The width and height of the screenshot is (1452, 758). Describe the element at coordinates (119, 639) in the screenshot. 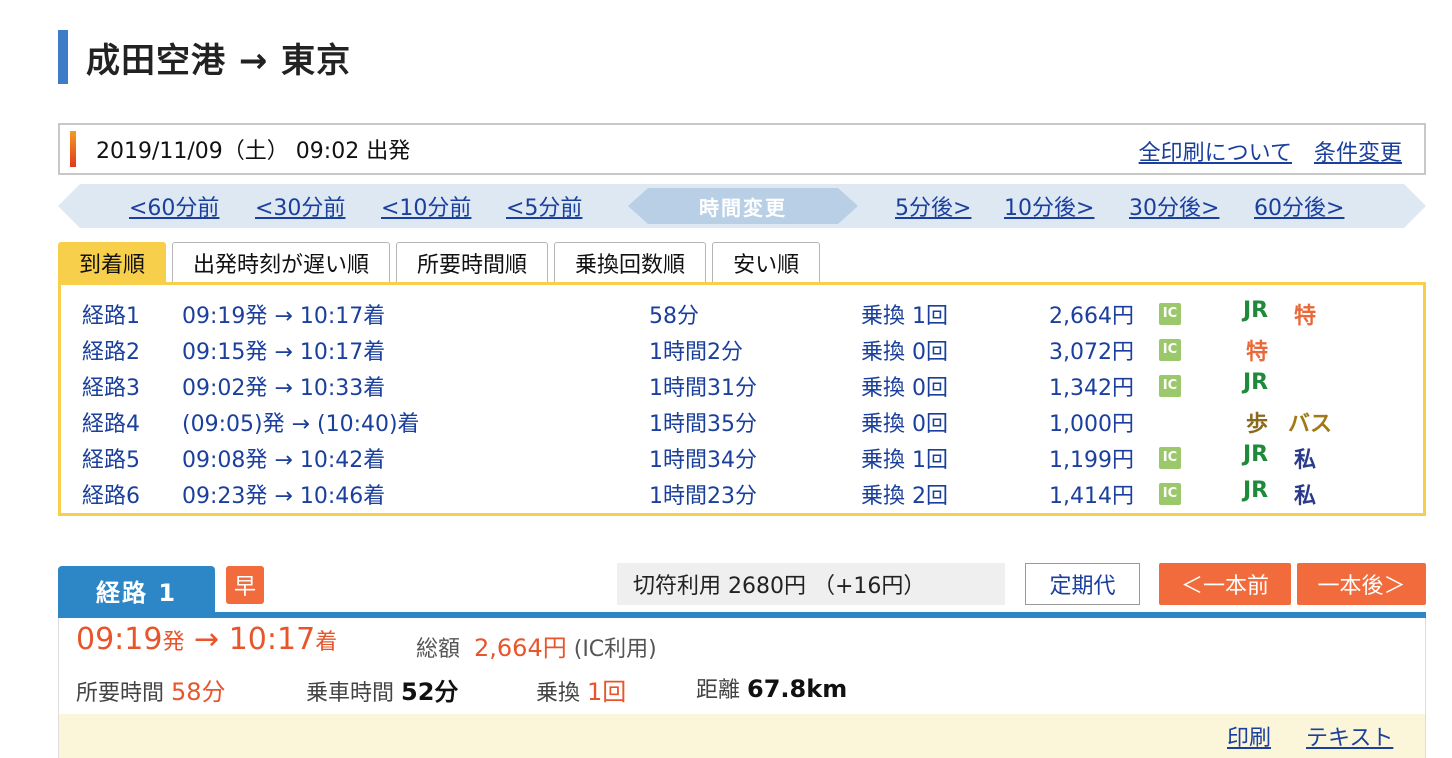

I see `detail-dep-time: 09:19` at that location.